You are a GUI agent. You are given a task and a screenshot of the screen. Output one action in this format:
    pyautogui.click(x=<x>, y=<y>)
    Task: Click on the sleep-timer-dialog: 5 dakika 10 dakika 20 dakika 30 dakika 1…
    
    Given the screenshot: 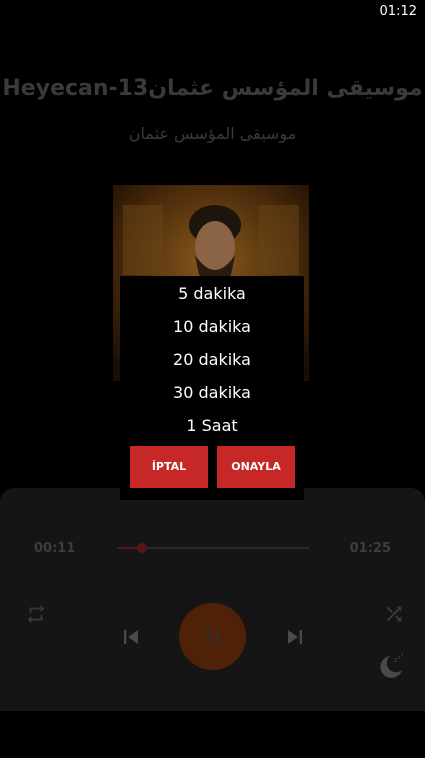 What is the action you would take?
    pyautogui.click(x=212, y=388)
    